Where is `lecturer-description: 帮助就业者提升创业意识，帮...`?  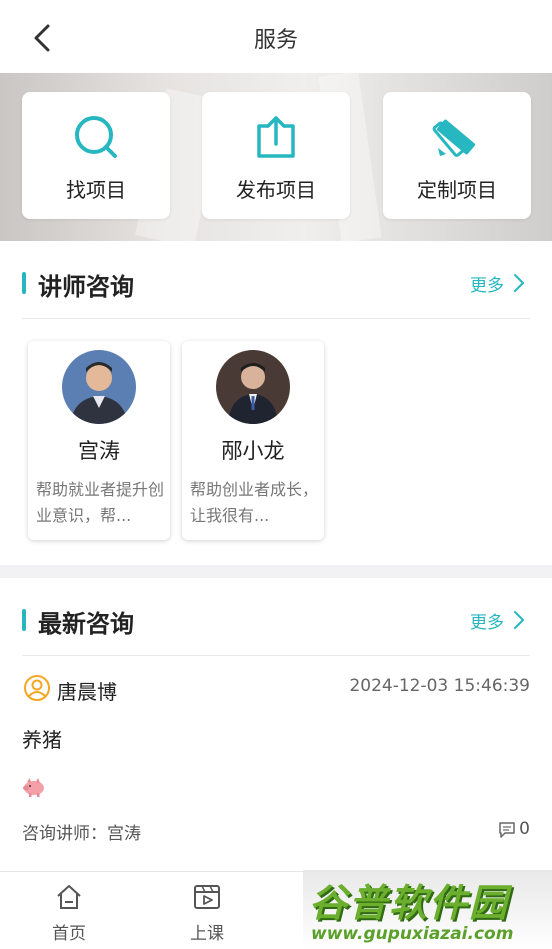 lecturer-description: 帮助就业者提升创业意识，帮... is located at coordinates (100, 502).